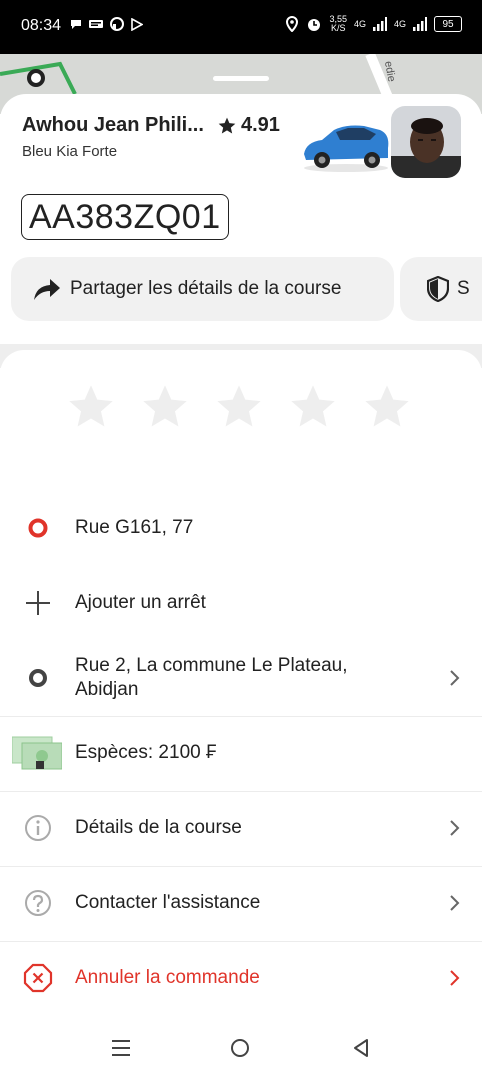  Describe the element at coordinates (241, 603) in the screenshot. I see `add-stop-button: Ajouter un arrêt` at that location.